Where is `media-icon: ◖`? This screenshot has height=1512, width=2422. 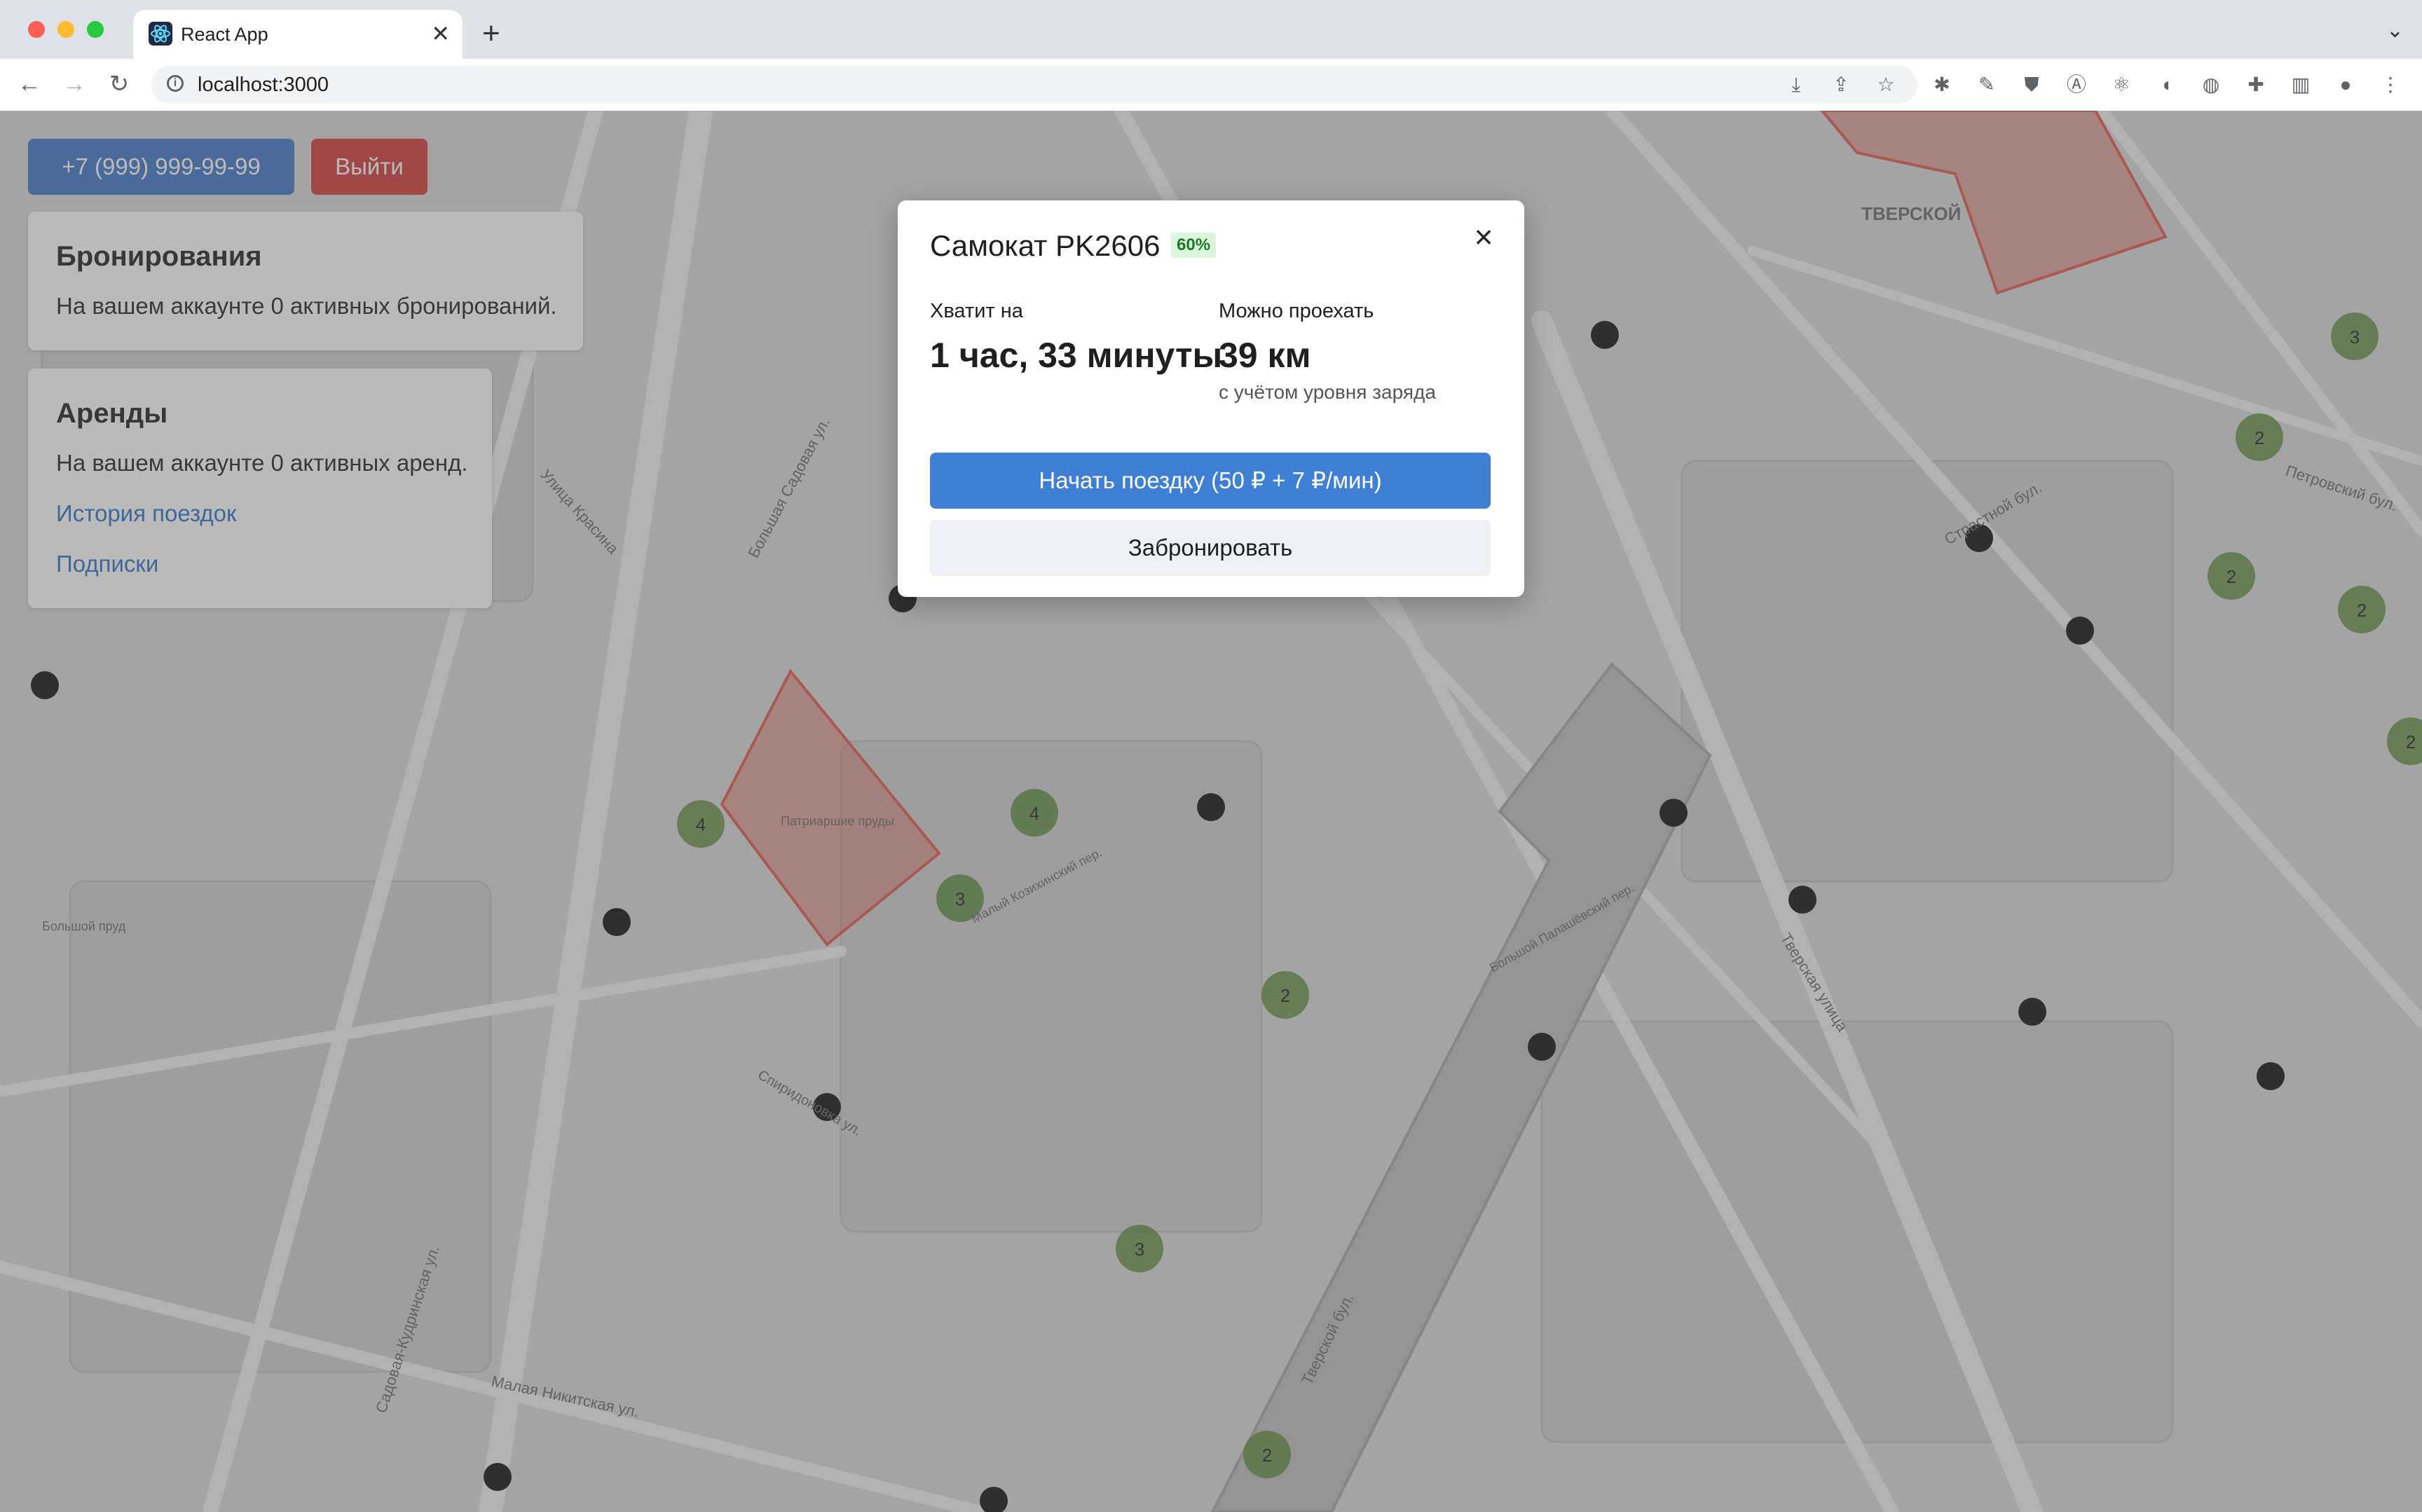
media-icon: ◖ is located at coordinates (2166, 85).